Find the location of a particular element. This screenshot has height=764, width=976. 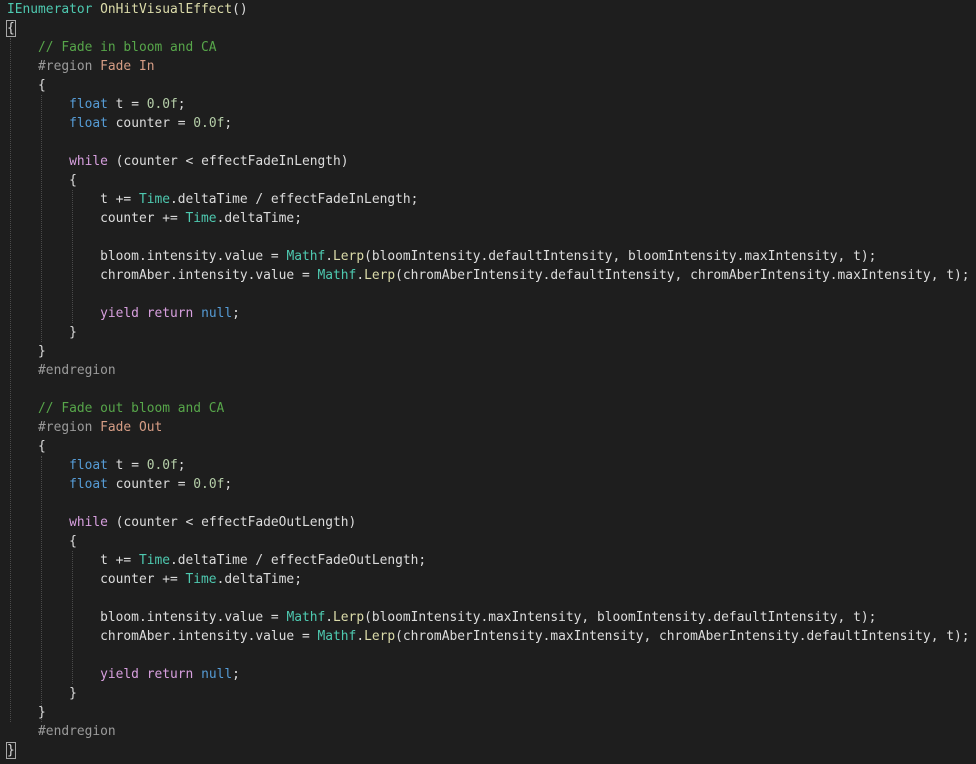

code-line: IEnumerator OnHitVisualEffect() is located at coordinates (127, 9).